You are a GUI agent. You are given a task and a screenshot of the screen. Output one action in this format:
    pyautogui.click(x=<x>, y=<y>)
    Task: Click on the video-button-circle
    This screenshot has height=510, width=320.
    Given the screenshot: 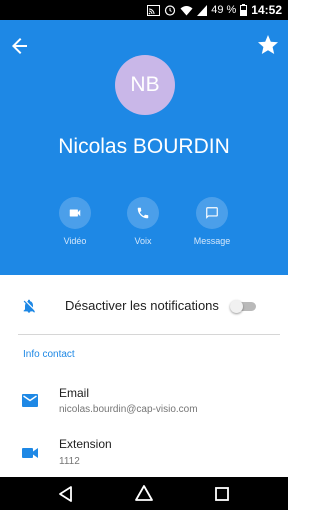 What is the action you would take?
    pyautogui.click(x=75, y=213)
    